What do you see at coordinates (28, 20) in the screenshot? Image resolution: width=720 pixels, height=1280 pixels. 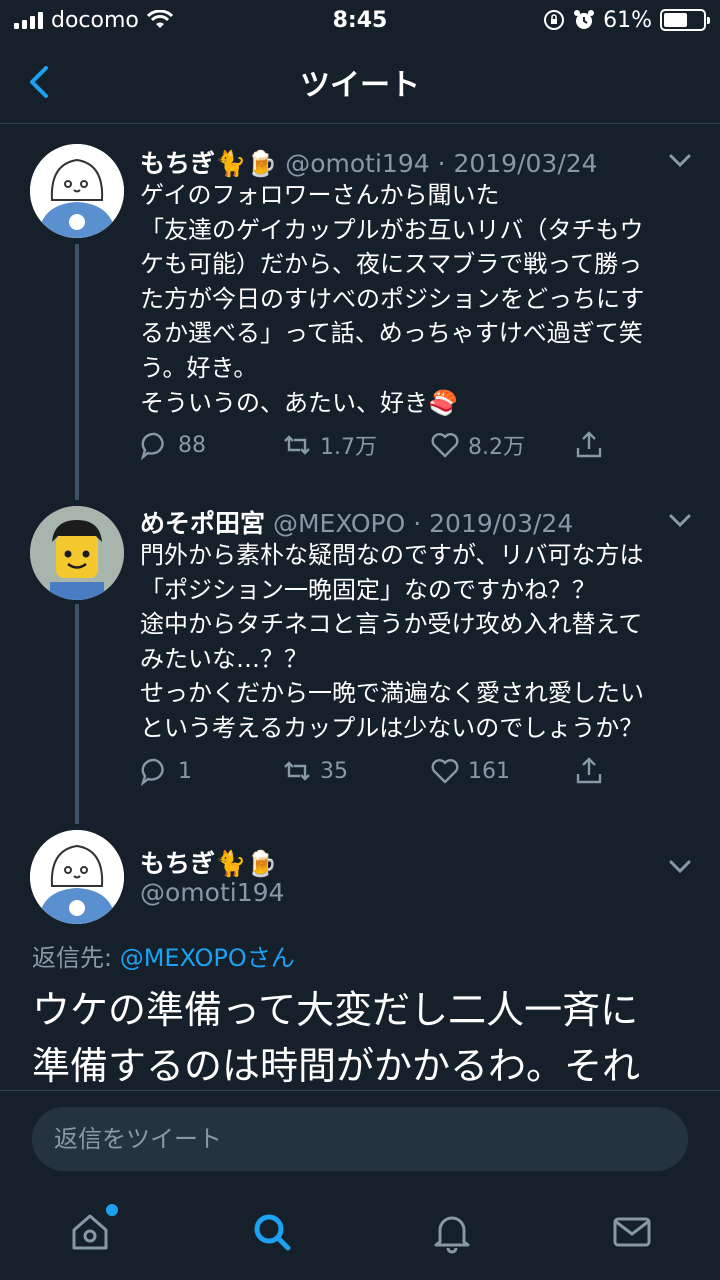 I see `signal-icon` at bounding box center [28, 20].